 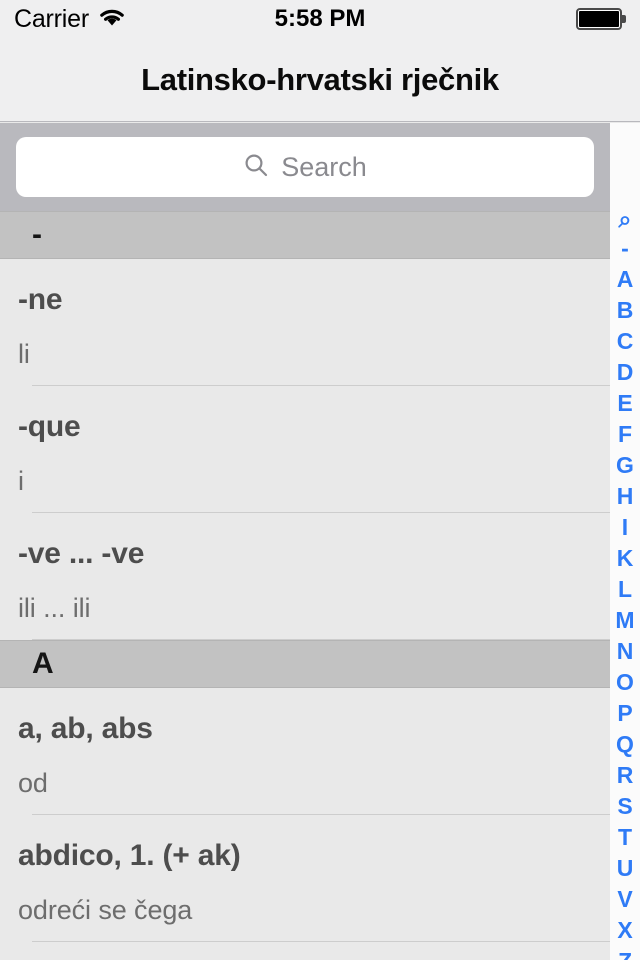 I want to click on list-item: a, ab, abs od, so click(x=305, y=751).